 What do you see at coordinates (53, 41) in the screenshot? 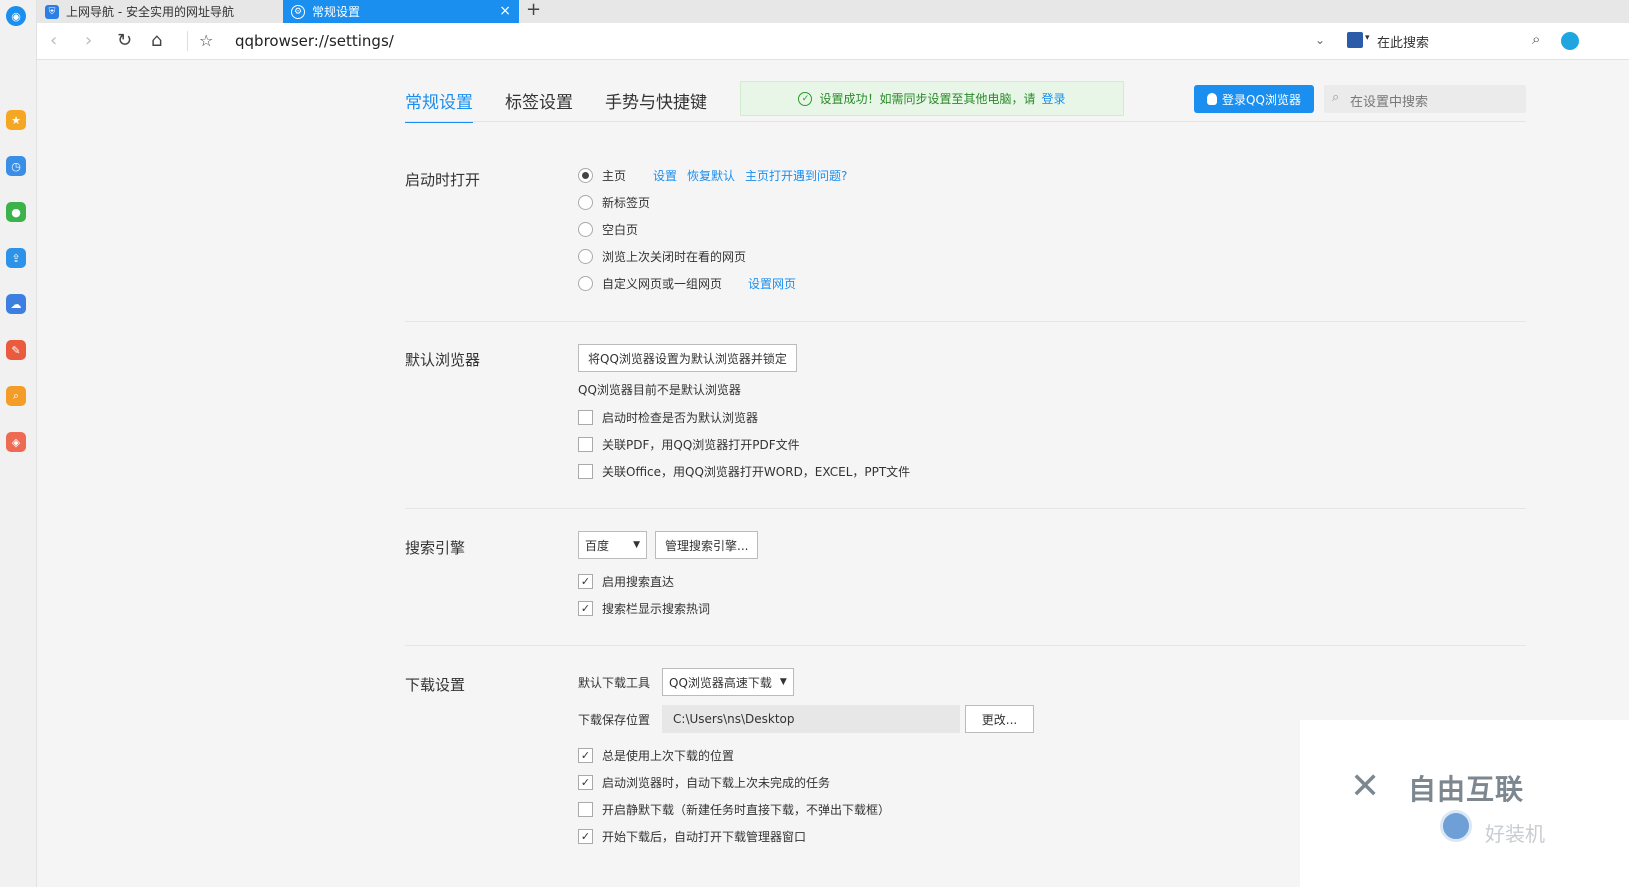
I see `back-icon: ‹` at bounding box center [53, 41].